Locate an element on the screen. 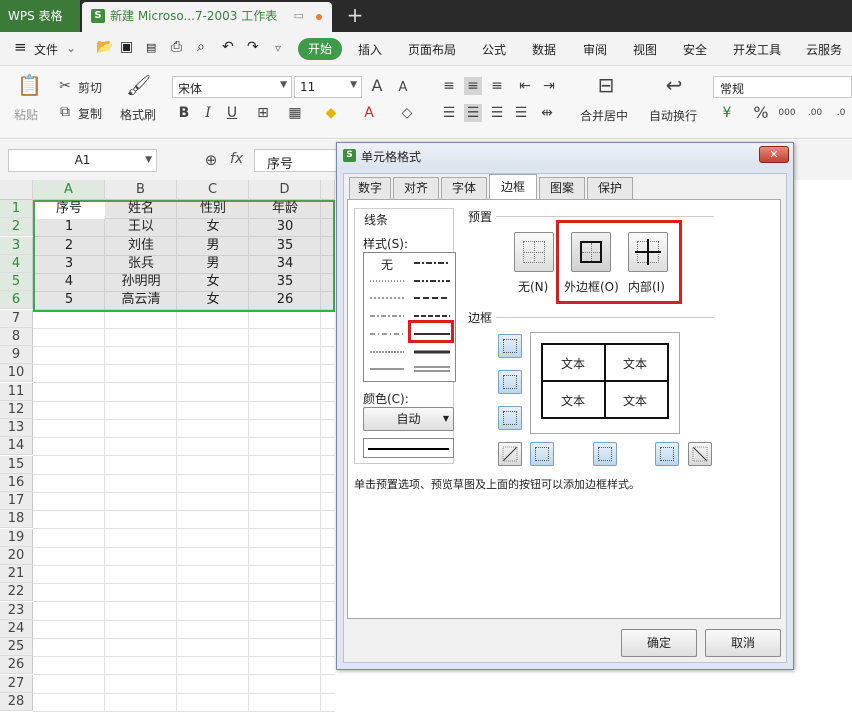  cell: 孙明明 is located at coordinates (141, 282).